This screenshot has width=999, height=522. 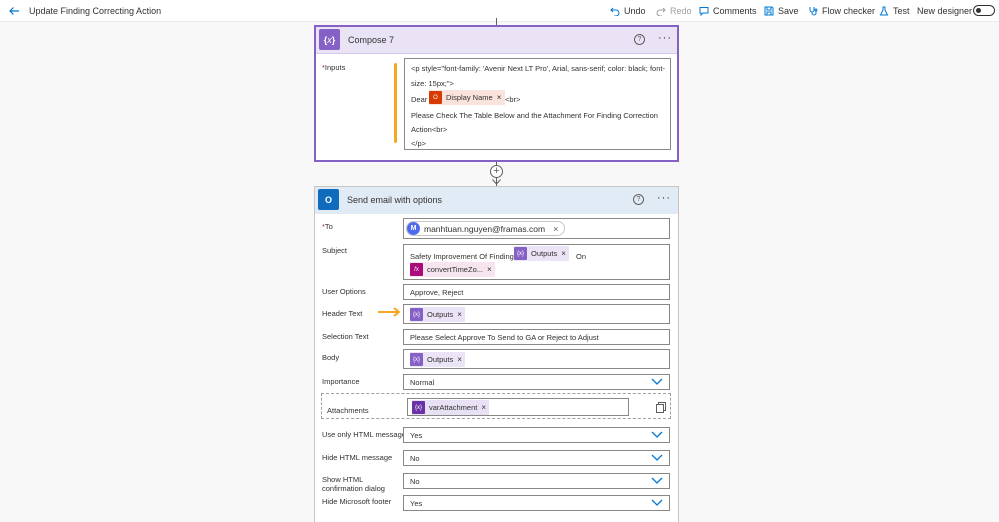 I want to click on attachment-variable-token: {x} varAttachment ×, so click(x=451, y=407).